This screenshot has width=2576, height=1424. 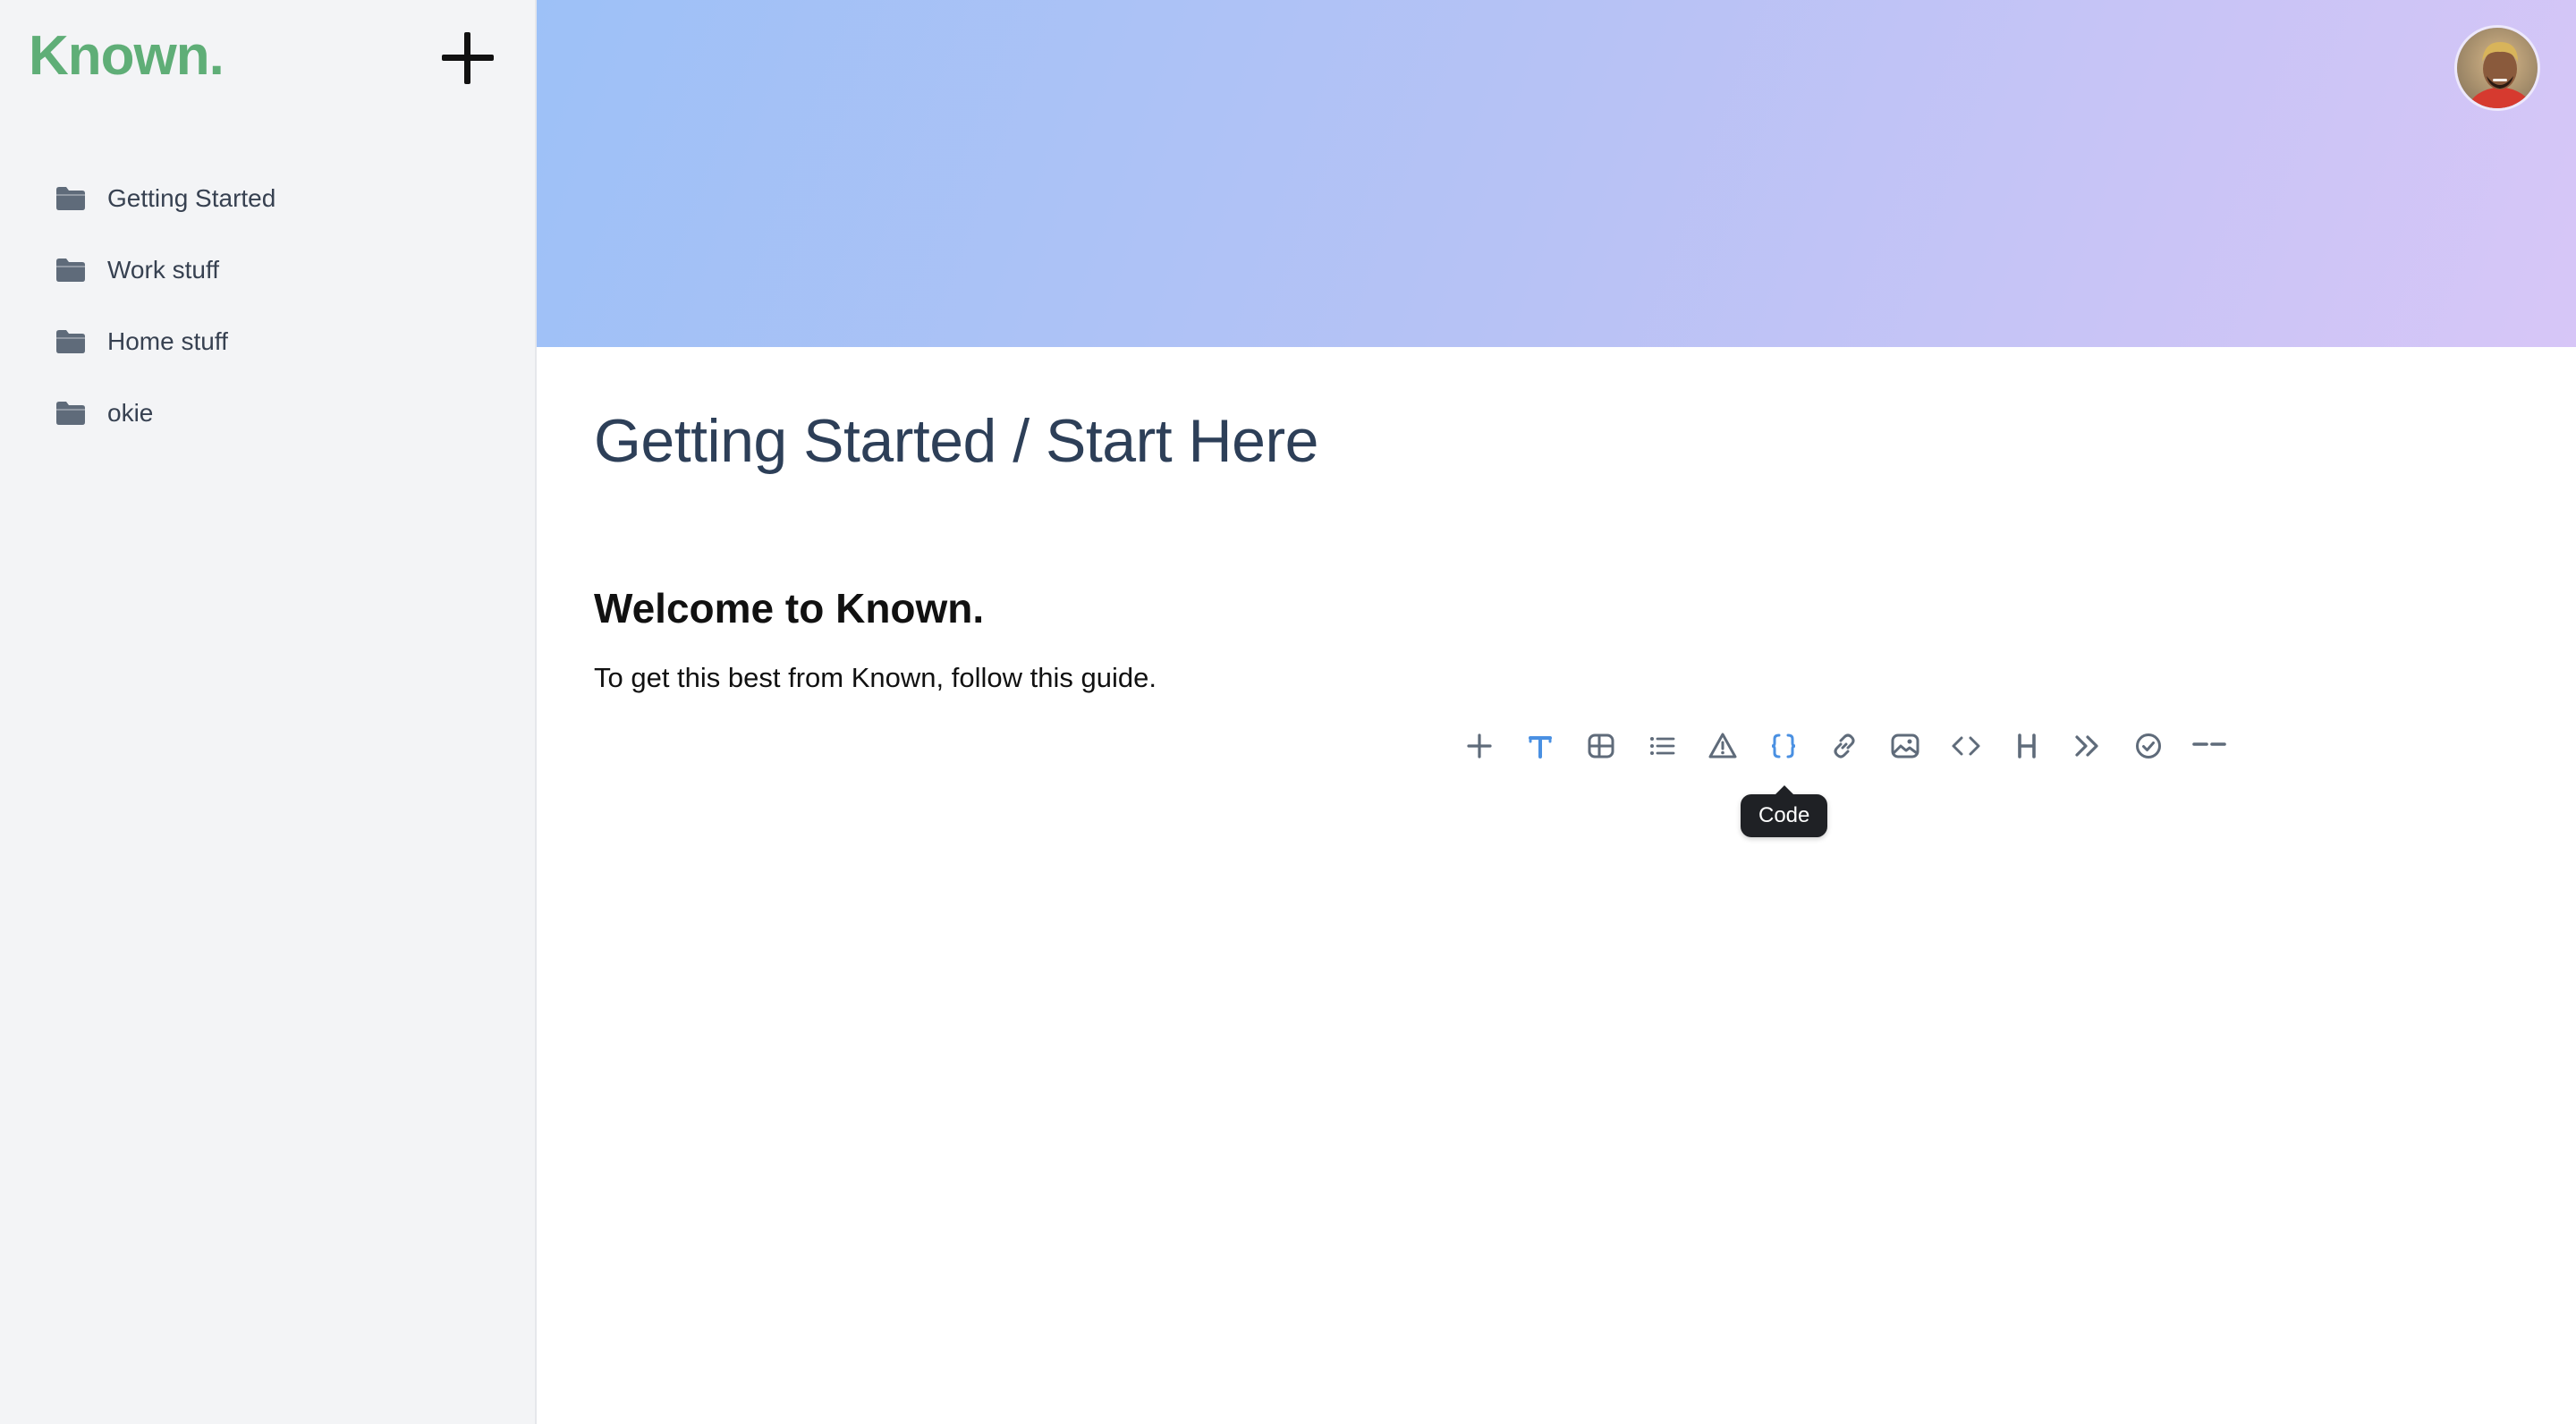 I want to click on divider-icon, so click(x=2209, y=744).